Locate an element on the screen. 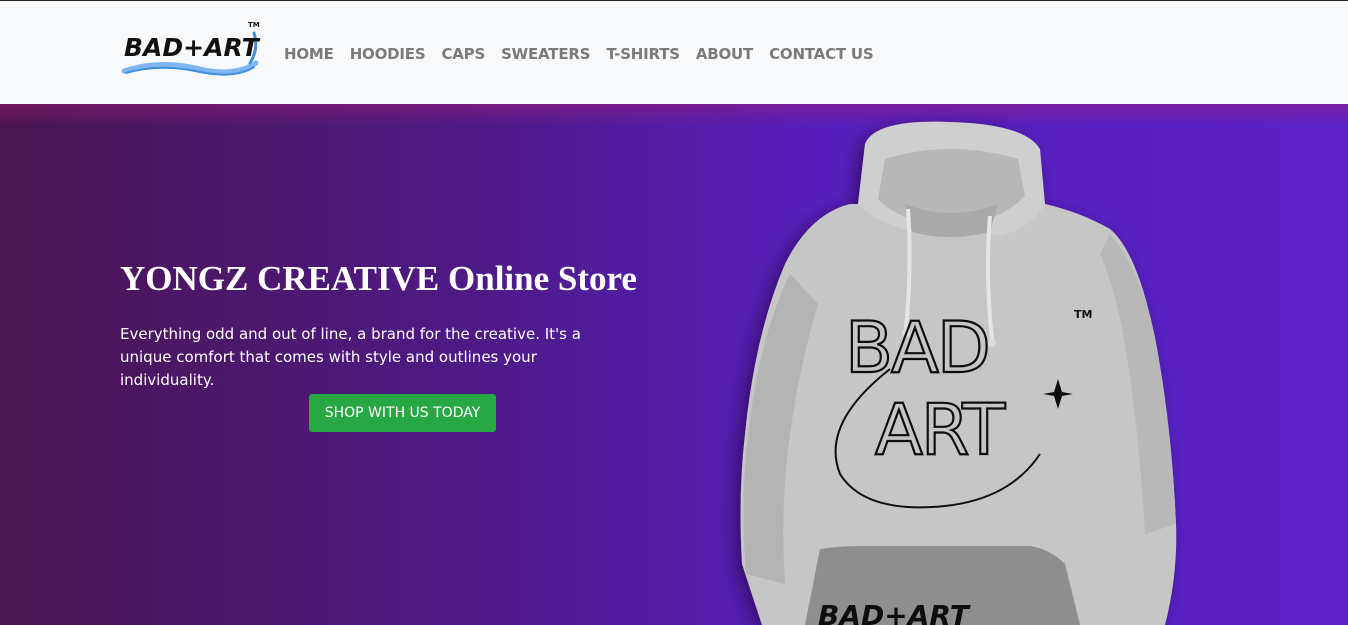 The image size is (1348, 625). nav-item-contact-us: CONTACT US is located at coordinates (821, 54).